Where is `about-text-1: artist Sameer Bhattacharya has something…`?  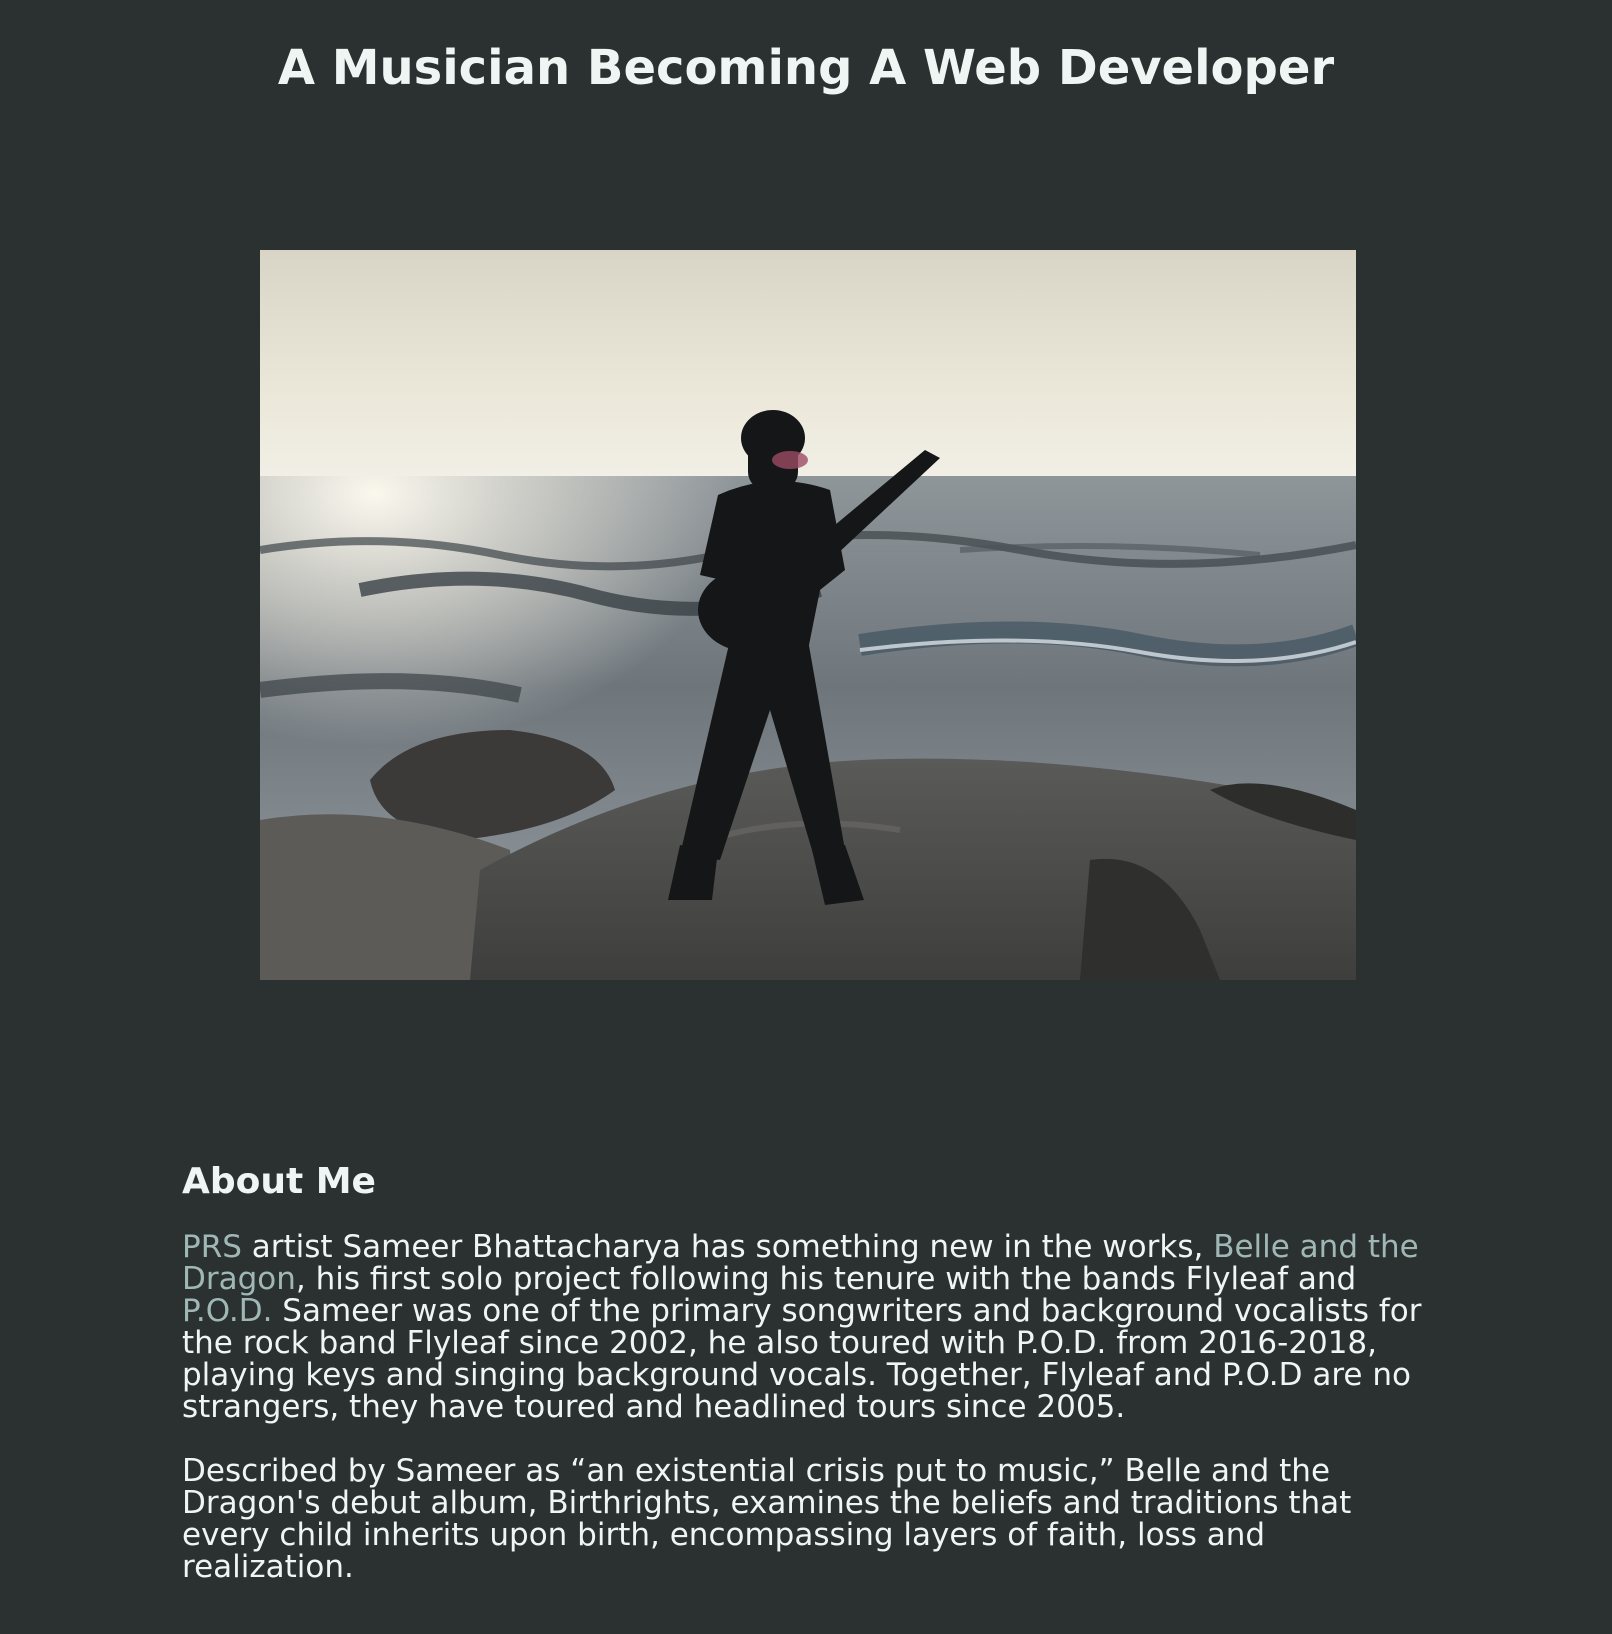 about-text-1: artist Sameer Bhattacharya has something… is located at coordinates (727, 1247).